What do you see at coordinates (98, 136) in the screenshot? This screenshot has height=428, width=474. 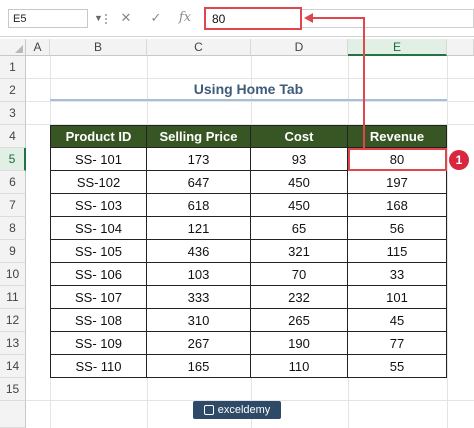 I see `table-header-product-id: Product ID` at bounding box center [98, 136].